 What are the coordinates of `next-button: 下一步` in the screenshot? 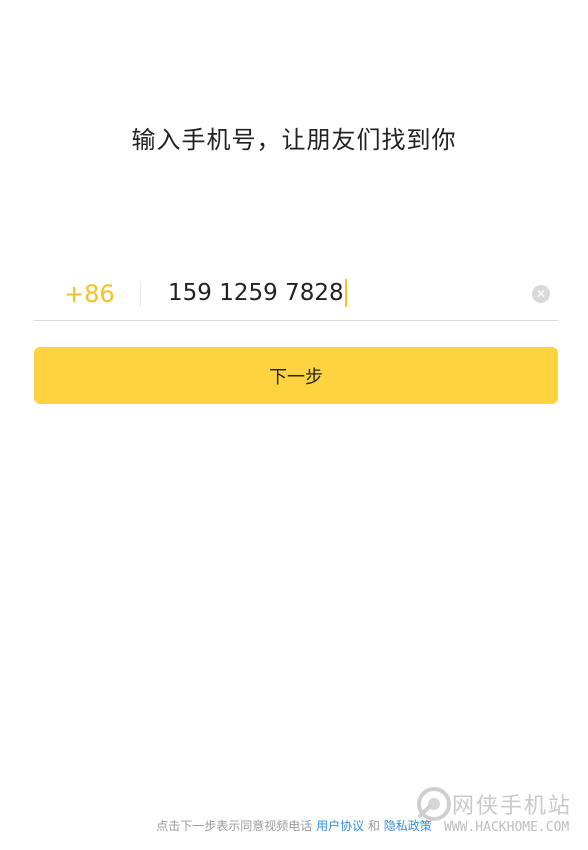 It's located at (296, 375).